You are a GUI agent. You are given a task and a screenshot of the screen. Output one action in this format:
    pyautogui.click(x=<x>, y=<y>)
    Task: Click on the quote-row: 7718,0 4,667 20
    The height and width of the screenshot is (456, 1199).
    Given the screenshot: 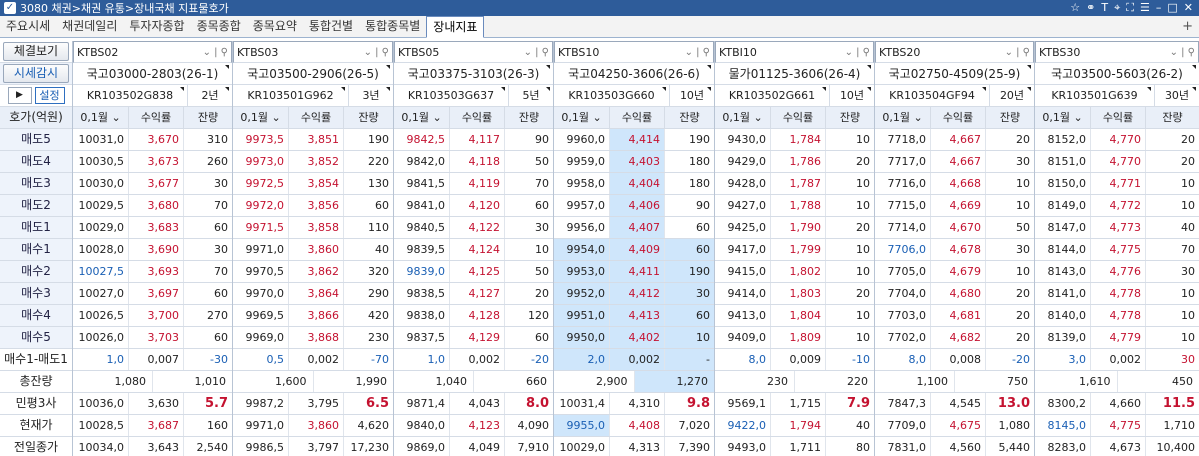 What is the action you would take?
    pyautogui.click(x=954, y=140)
    